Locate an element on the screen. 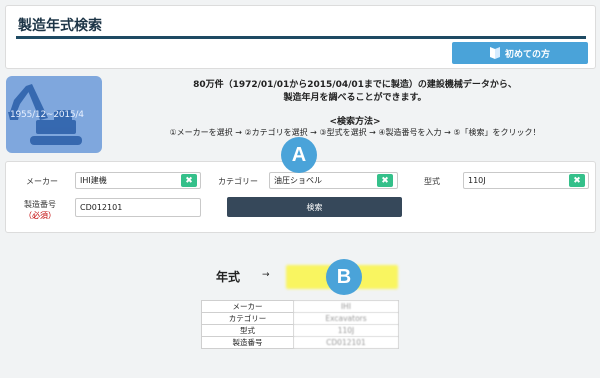 This screenshot has height=378, width=600. intro-line-2: 製造年月を調べることができます。 is located at coordinates (355, 98).